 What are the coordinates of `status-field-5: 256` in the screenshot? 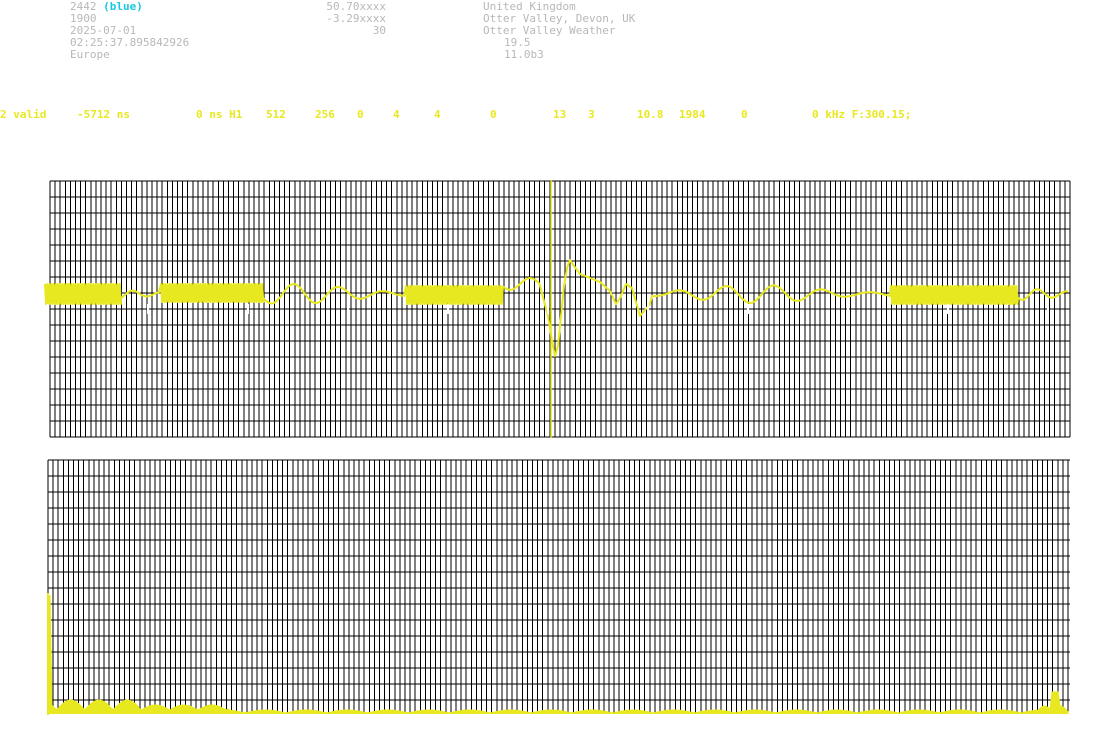 It's located at (325, 114).